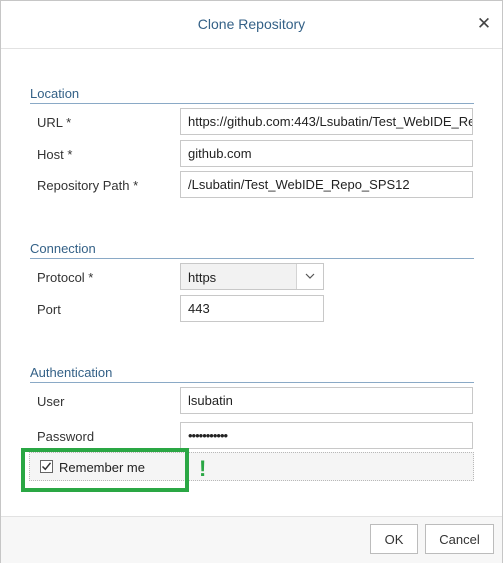 Image resolution: width=503 pixels, height=563 pixels. What do you see at coordinates (394, 539) in the screenshot?
I see `ok-button: OK` at bounding box center [394, 539].